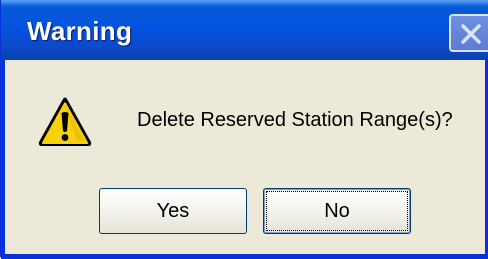  Describe the element at coordinates (337, 211) in the screenshot. I see `no-button: No` at that location.